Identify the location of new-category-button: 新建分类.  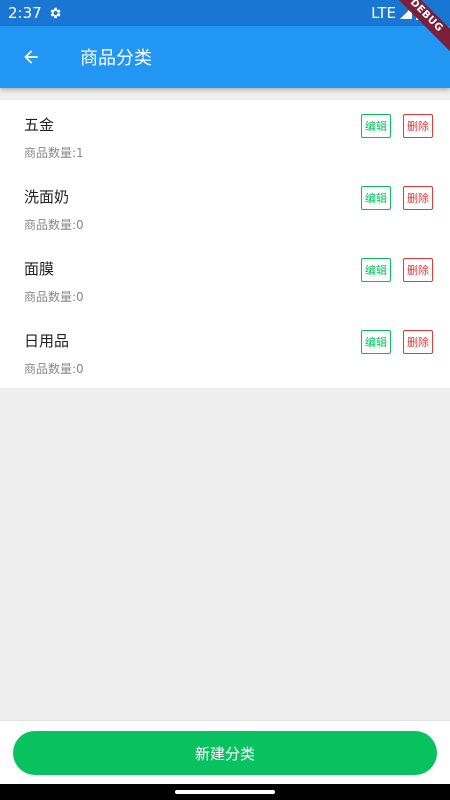
(225, 753).